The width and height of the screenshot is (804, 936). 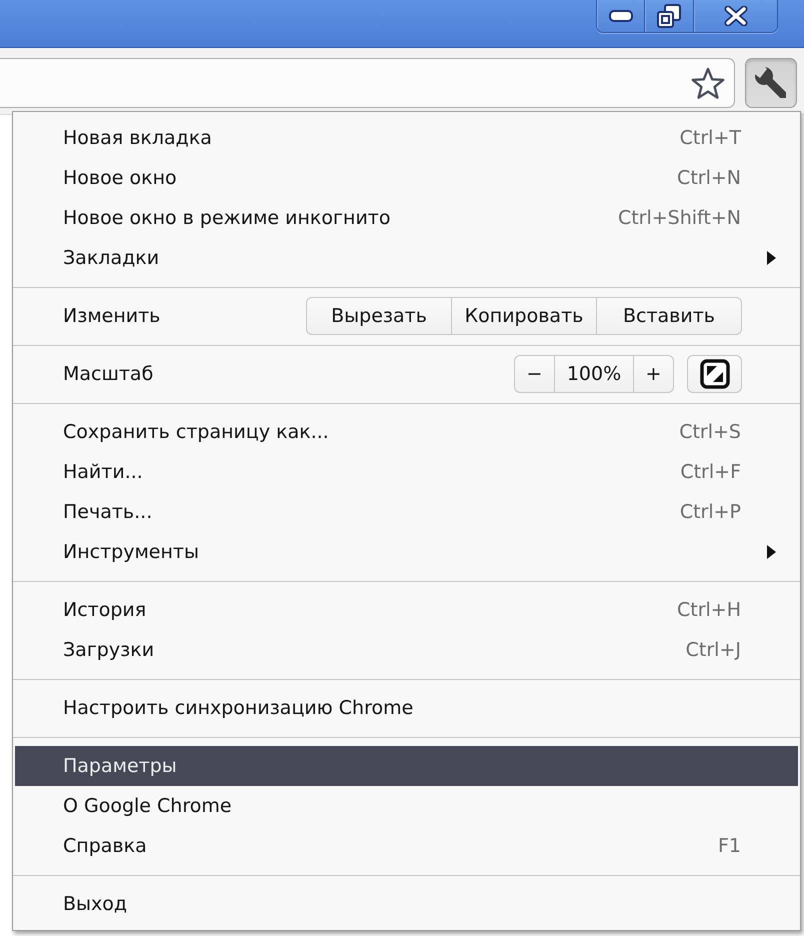 What do you see at coordinates (406, 472) in the screenshot?
I see `menu-item: Найти... Ctrl+F` at bounding box center [406, 472].